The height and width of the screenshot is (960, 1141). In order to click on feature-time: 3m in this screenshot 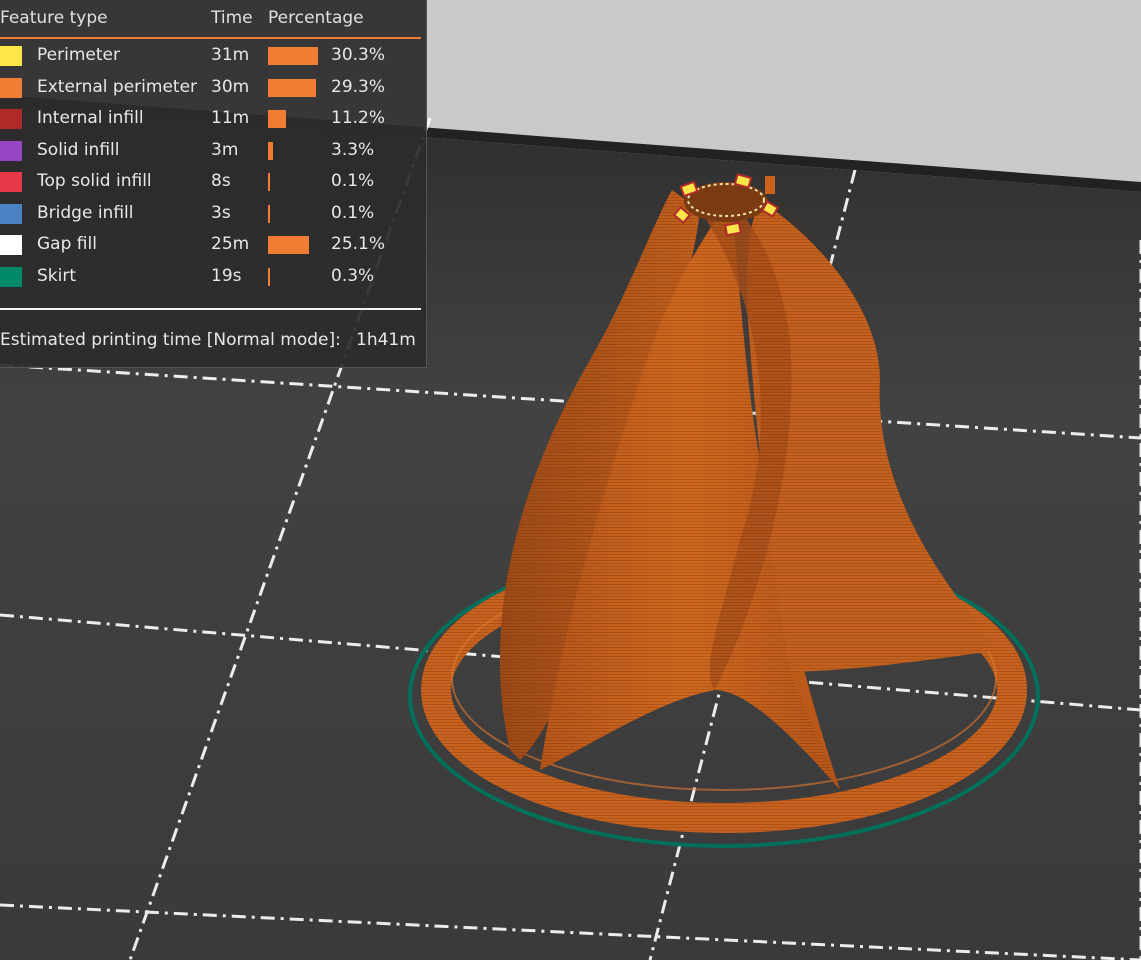, I will do `click(225, 149)`.